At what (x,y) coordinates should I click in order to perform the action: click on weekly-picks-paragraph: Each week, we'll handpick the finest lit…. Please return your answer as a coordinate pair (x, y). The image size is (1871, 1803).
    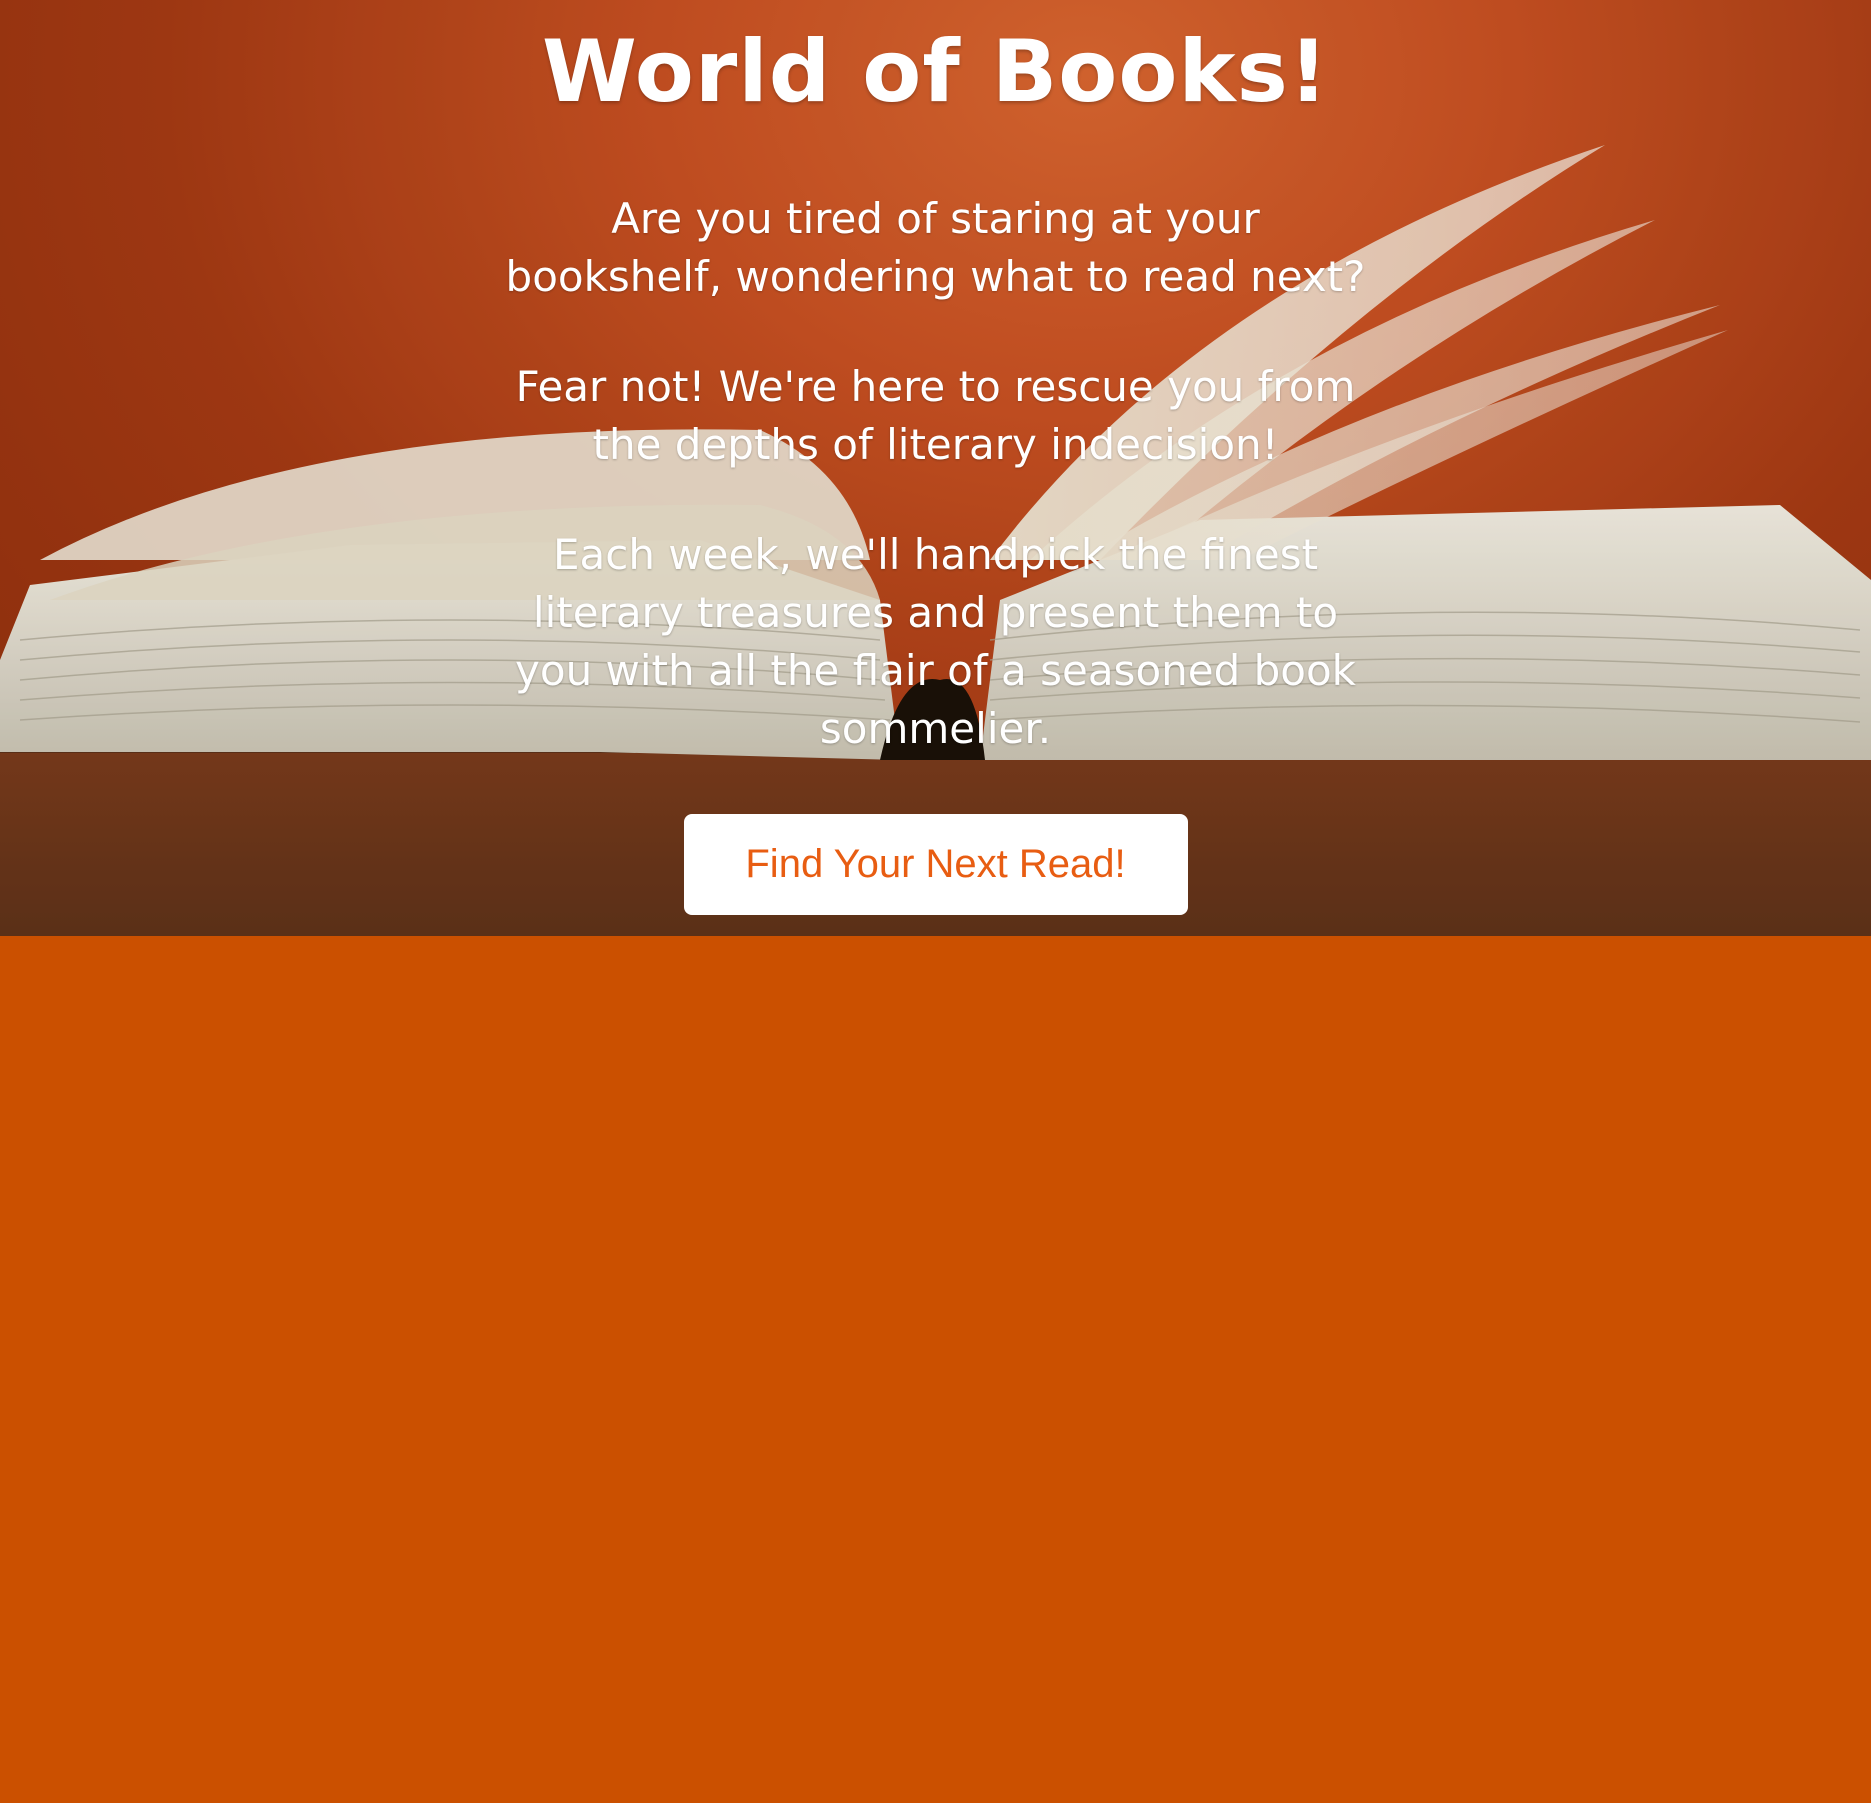
    Looking at the image, I should click on (935, 641).